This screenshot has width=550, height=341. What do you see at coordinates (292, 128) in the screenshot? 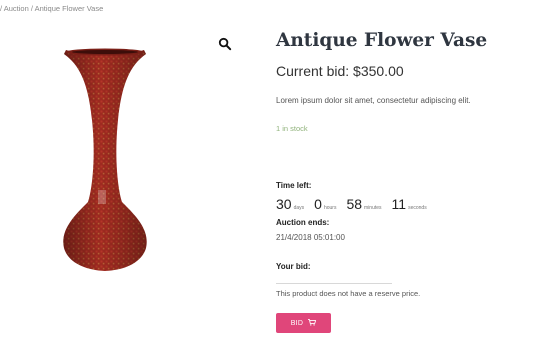
I see `stock-status: 1 in stock` at bounding box center [292, 128].